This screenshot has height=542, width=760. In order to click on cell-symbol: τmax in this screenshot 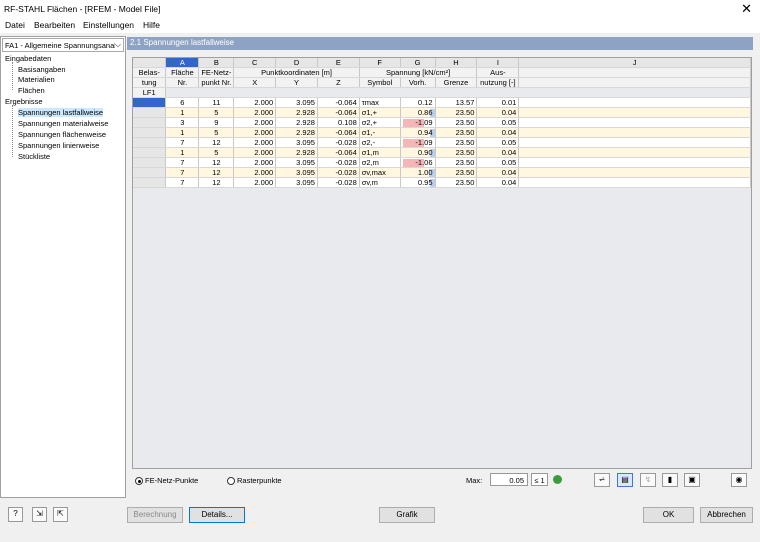, I will do `click(380, 102)`.